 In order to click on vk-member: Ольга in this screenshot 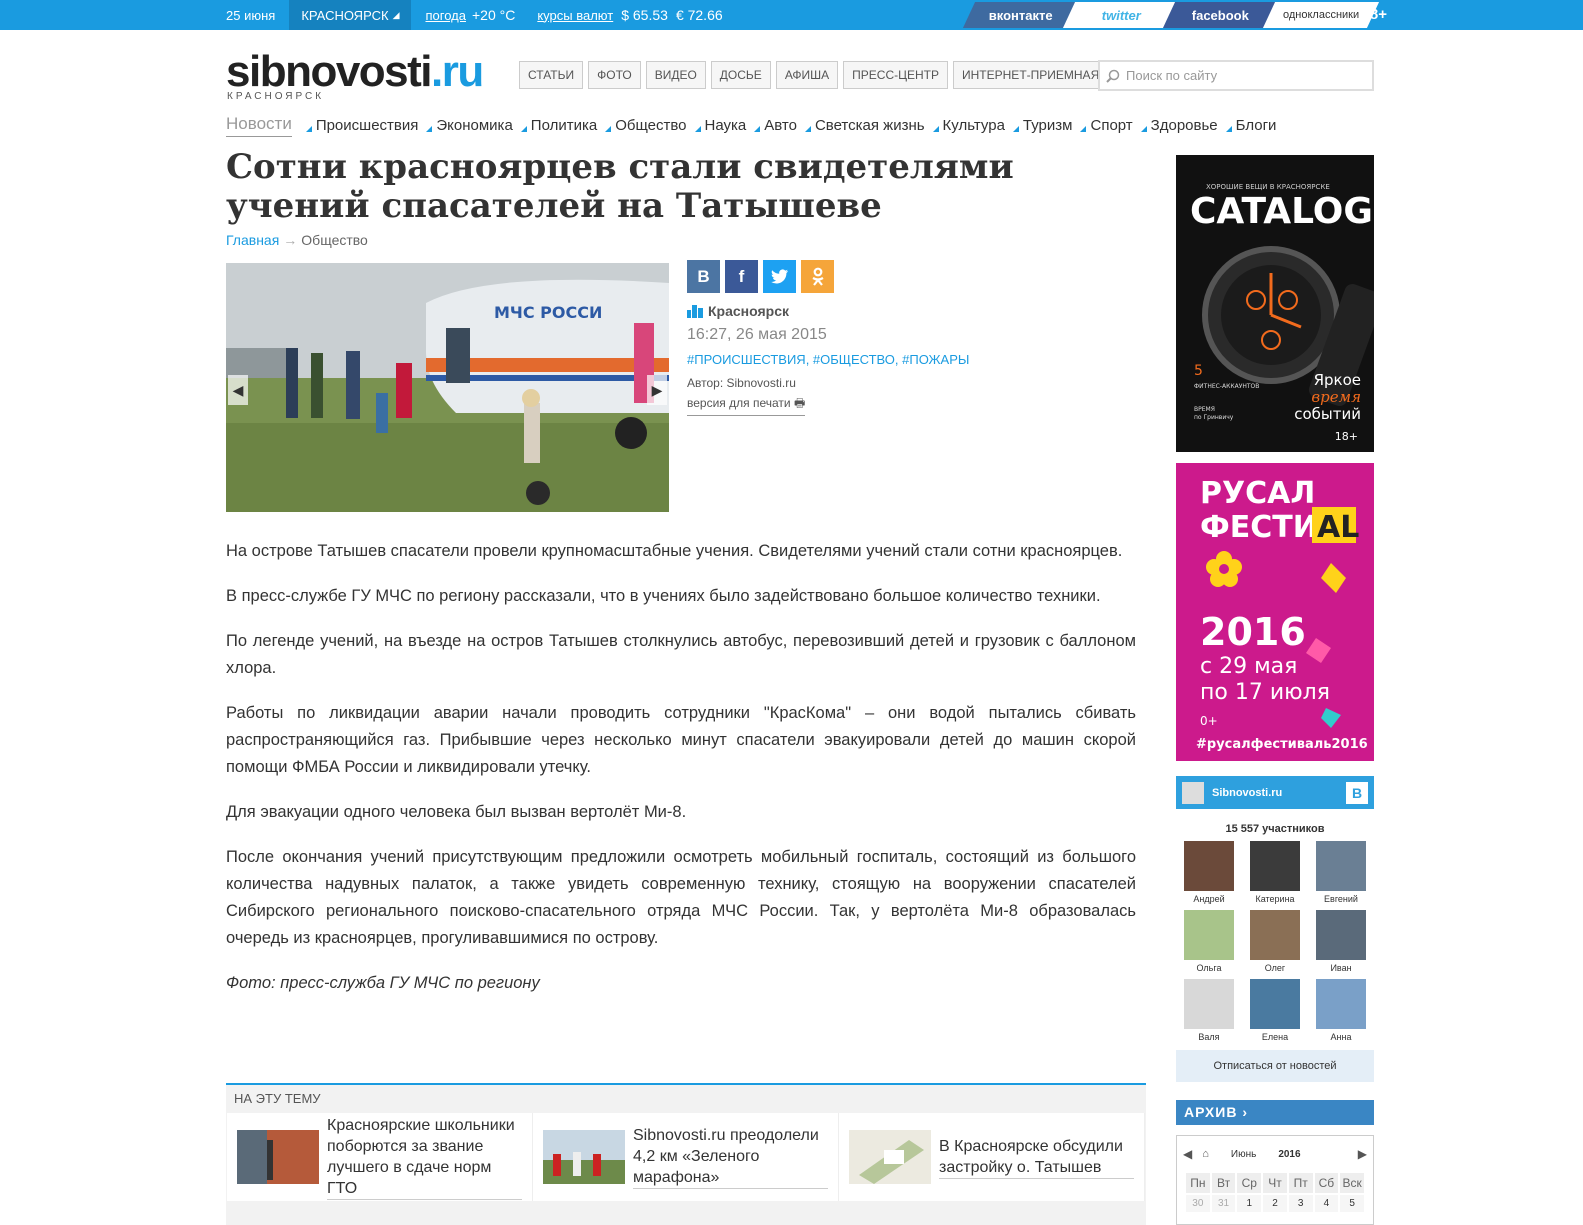, I will do `click(1209, 941)`.